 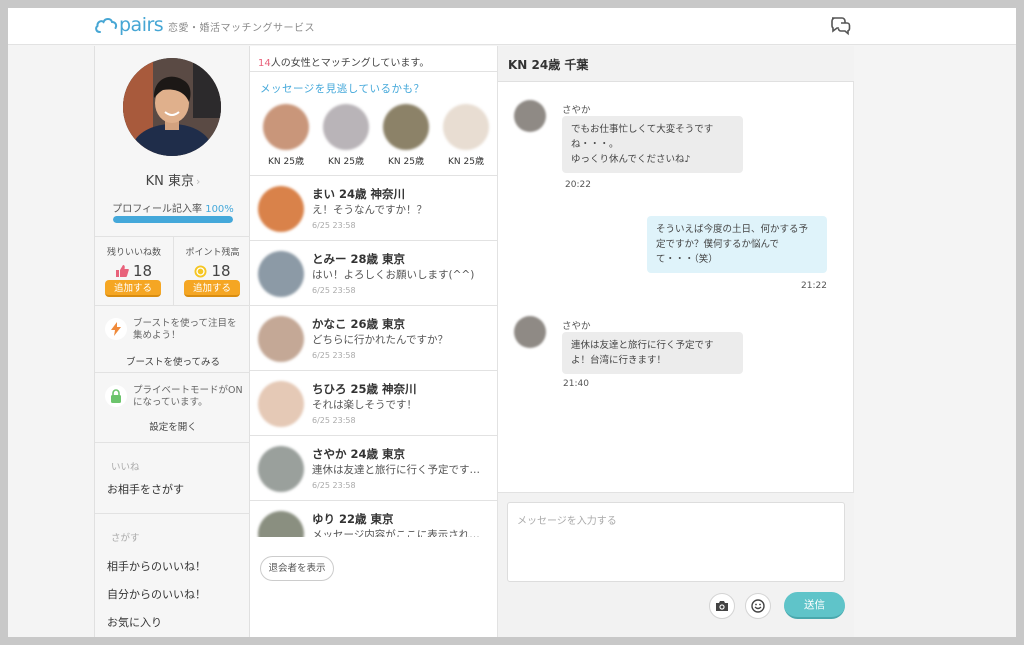 I want to click on conversation-row: ゆり 22歳 東京メッセージ内容がここに表示されます6/25 23:58, so click(x=374, y=519).